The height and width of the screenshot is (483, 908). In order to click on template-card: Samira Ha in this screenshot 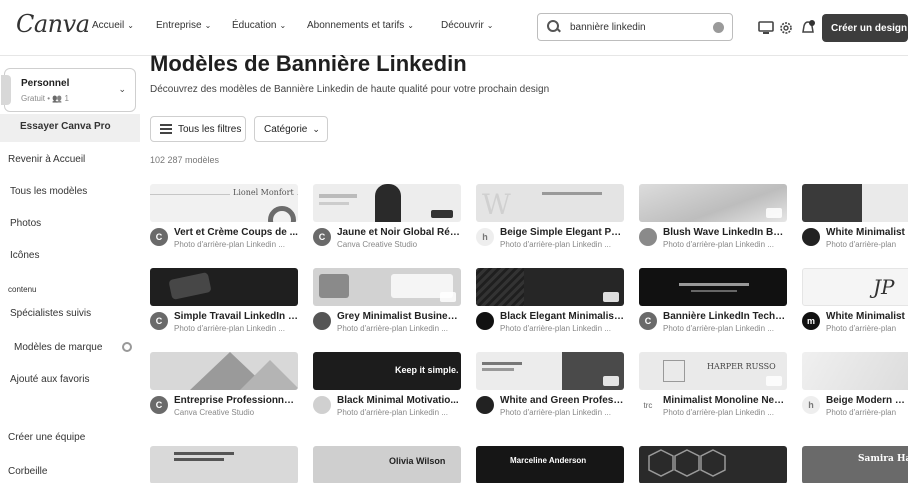, I will do `click(855, 464)`.